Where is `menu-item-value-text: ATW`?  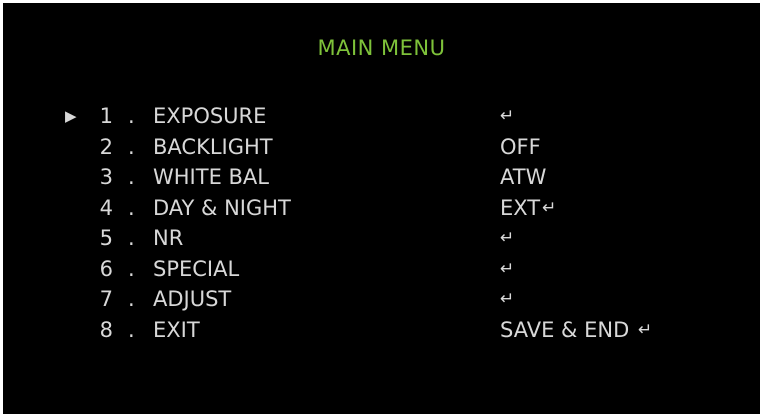
menu-item-value-text: ATW is located at coordinates (523, 177).